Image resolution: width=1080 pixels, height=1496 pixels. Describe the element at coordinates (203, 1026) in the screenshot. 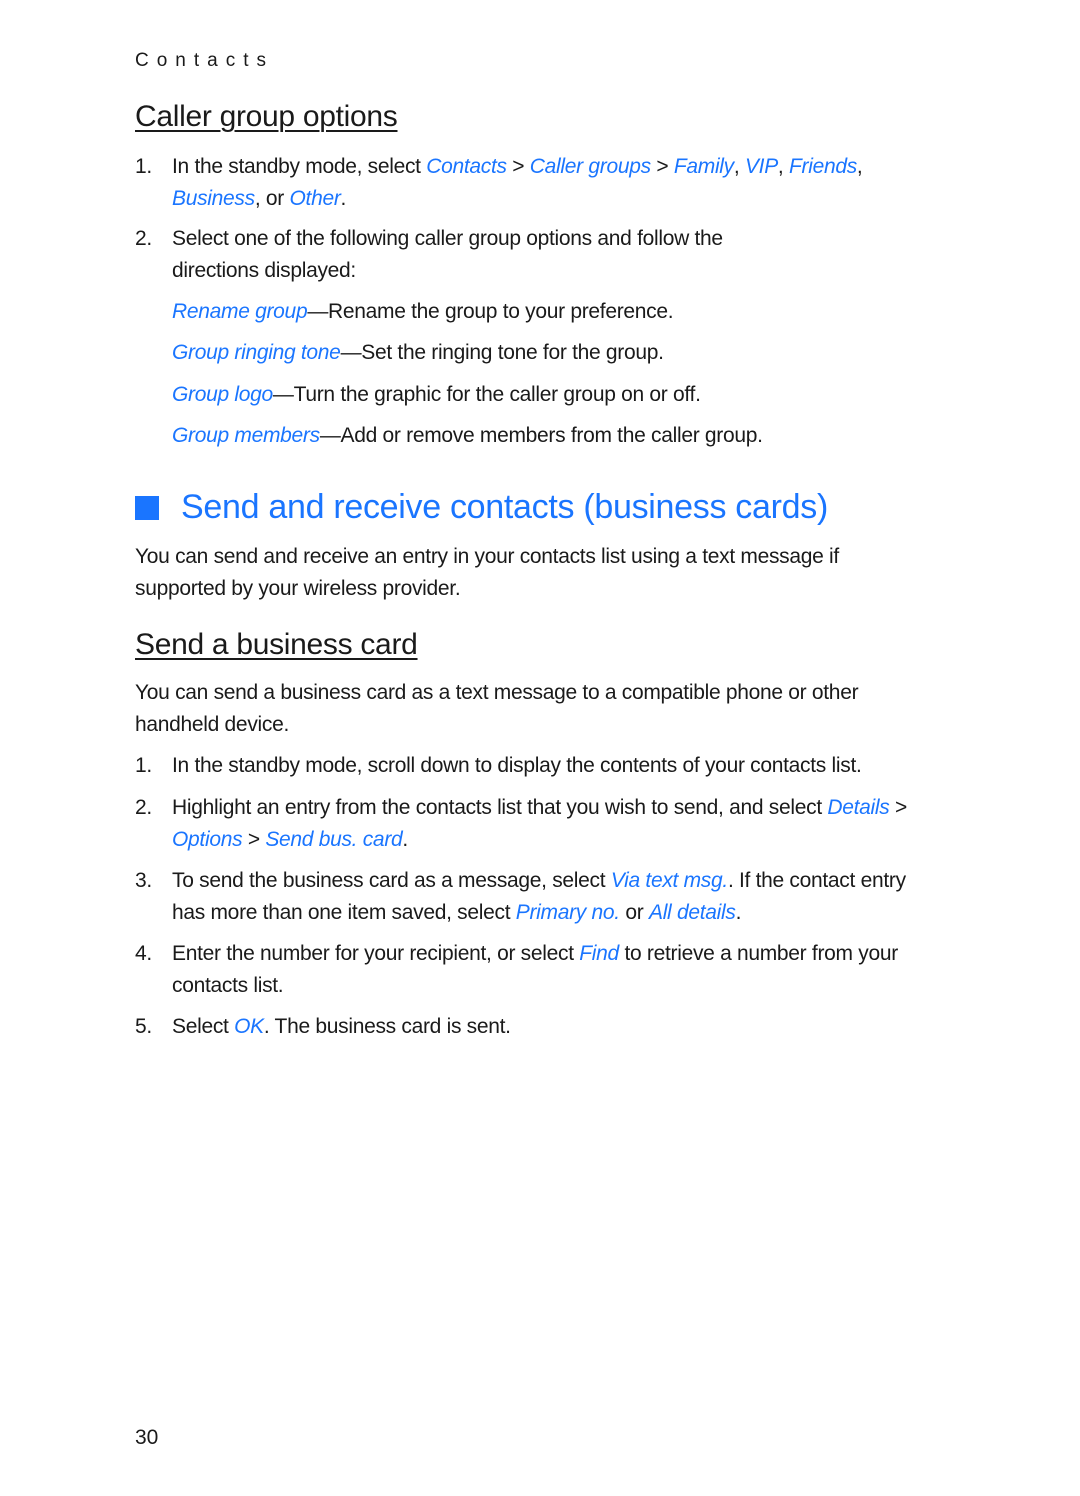

I see `text-run: Select` at that location.